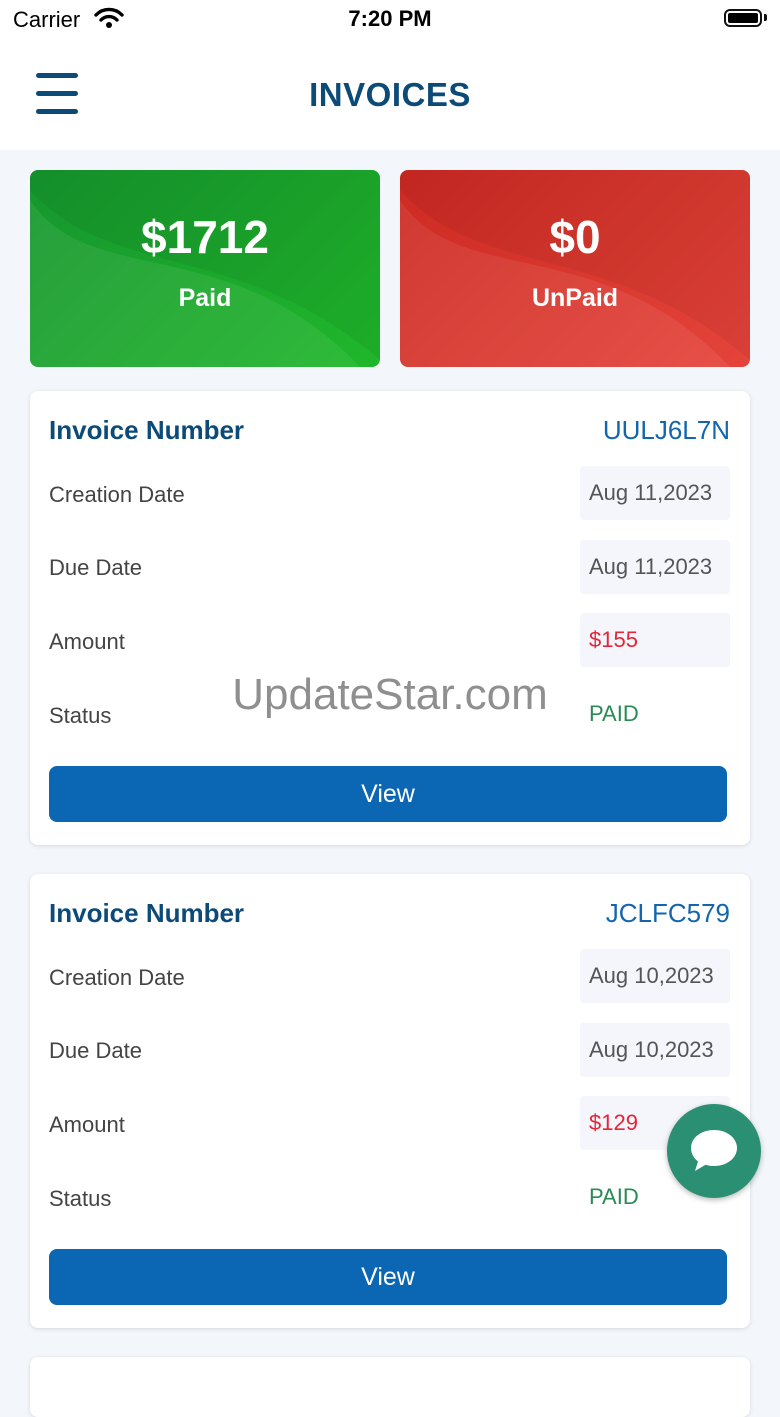 Image resolution: width=780 pixels, height=1417 pixels. Describe the element at coordinates (667, 913) in the screenshot. I see `invoice-number-value: JCLFC579` at that location.